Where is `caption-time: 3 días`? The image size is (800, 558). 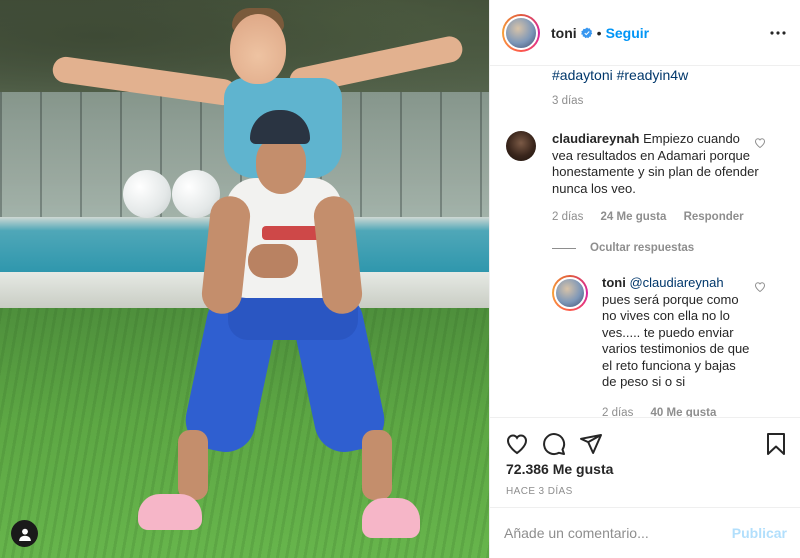 caption-time: 3 días is located at coordinates (567, 101).